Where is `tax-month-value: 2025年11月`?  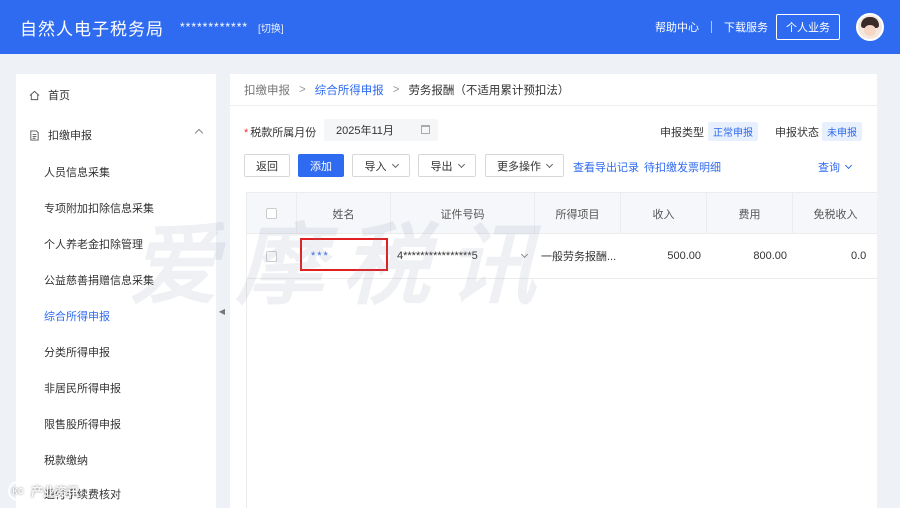
tax-month-value: 2025年11月 is located at coordinates (365, 131).